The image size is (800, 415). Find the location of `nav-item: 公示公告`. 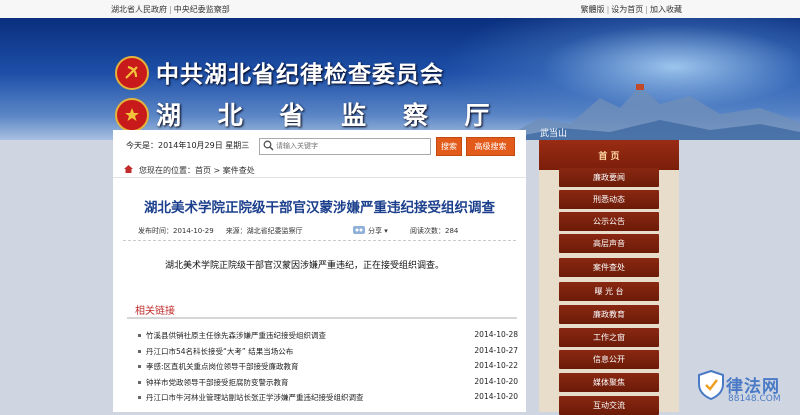

nav-item: 公示公告 is located at coordinates (609, 221).